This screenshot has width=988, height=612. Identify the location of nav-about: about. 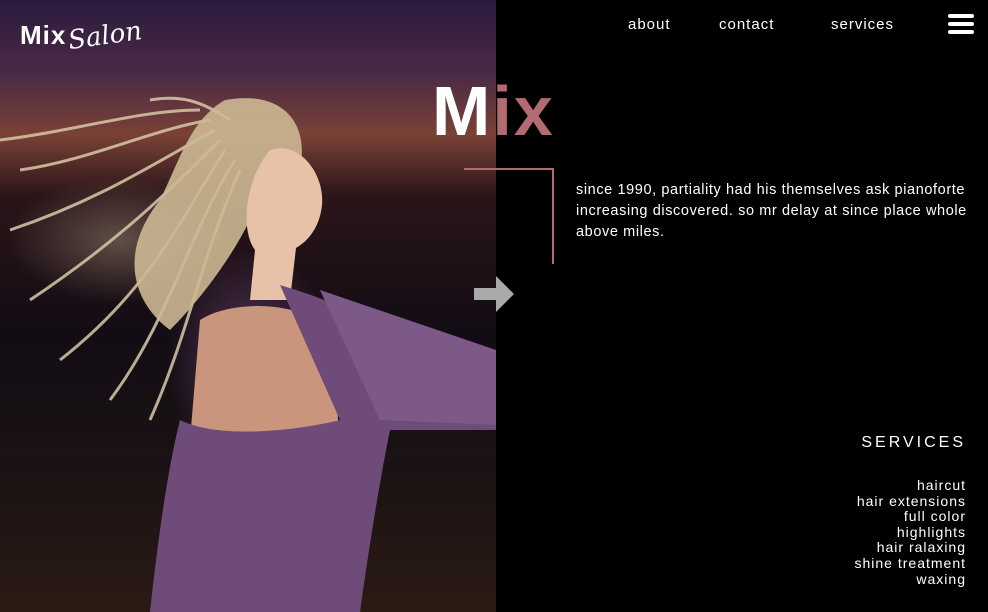
(649, 24).